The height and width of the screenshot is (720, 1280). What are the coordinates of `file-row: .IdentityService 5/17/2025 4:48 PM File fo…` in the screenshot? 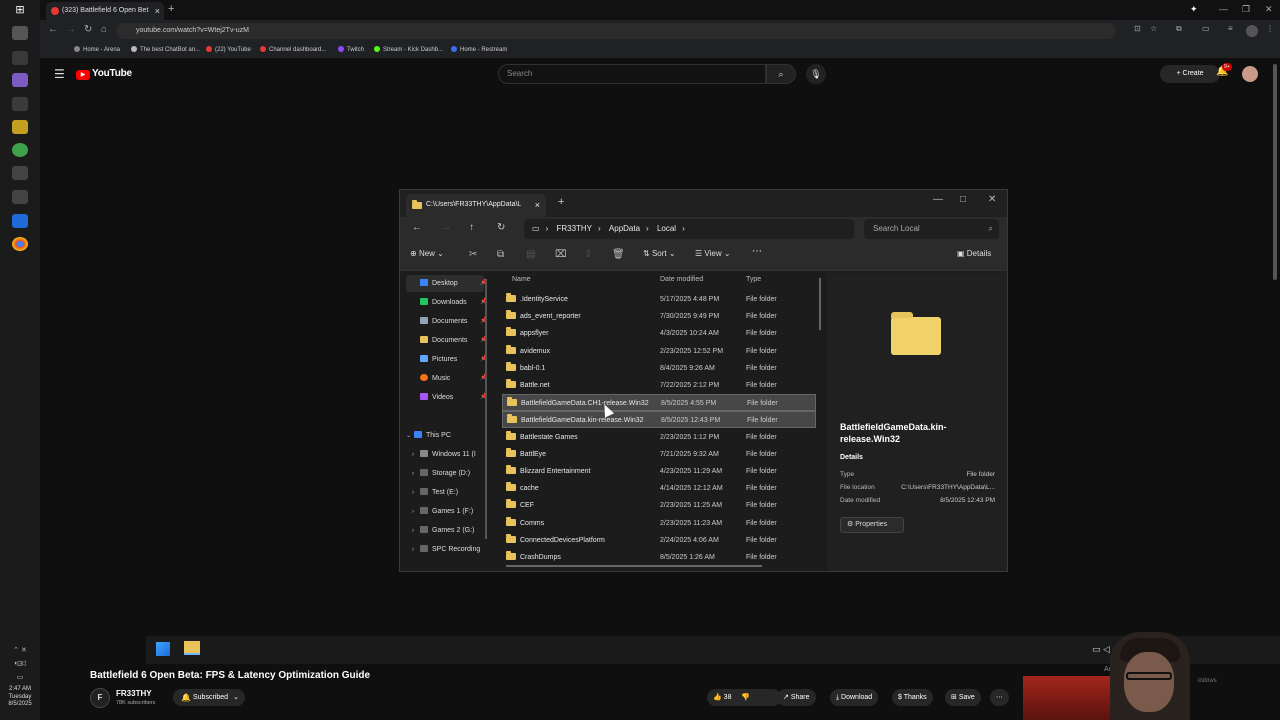 It's located at (659, 299).